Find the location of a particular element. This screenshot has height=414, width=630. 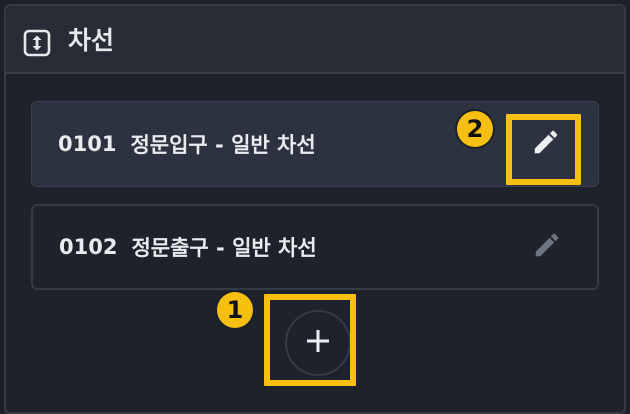

lane-label: 0101 정문입구 - 일반 차선 is located at coordinates (187, 144).